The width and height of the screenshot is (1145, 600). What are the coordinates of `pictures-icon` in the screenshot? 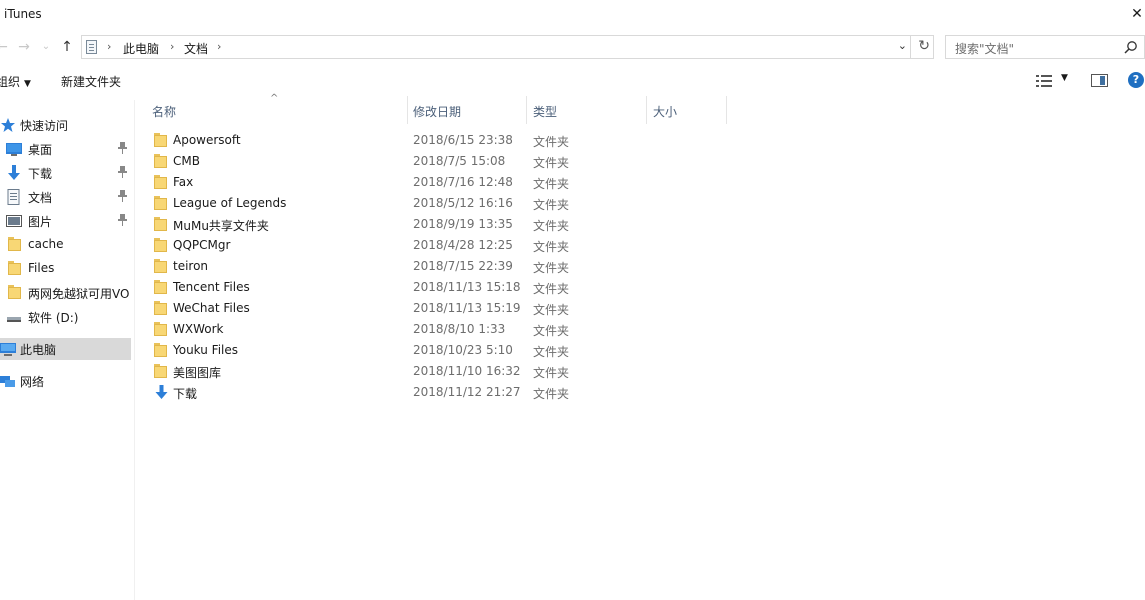 It's located at (14, 221).